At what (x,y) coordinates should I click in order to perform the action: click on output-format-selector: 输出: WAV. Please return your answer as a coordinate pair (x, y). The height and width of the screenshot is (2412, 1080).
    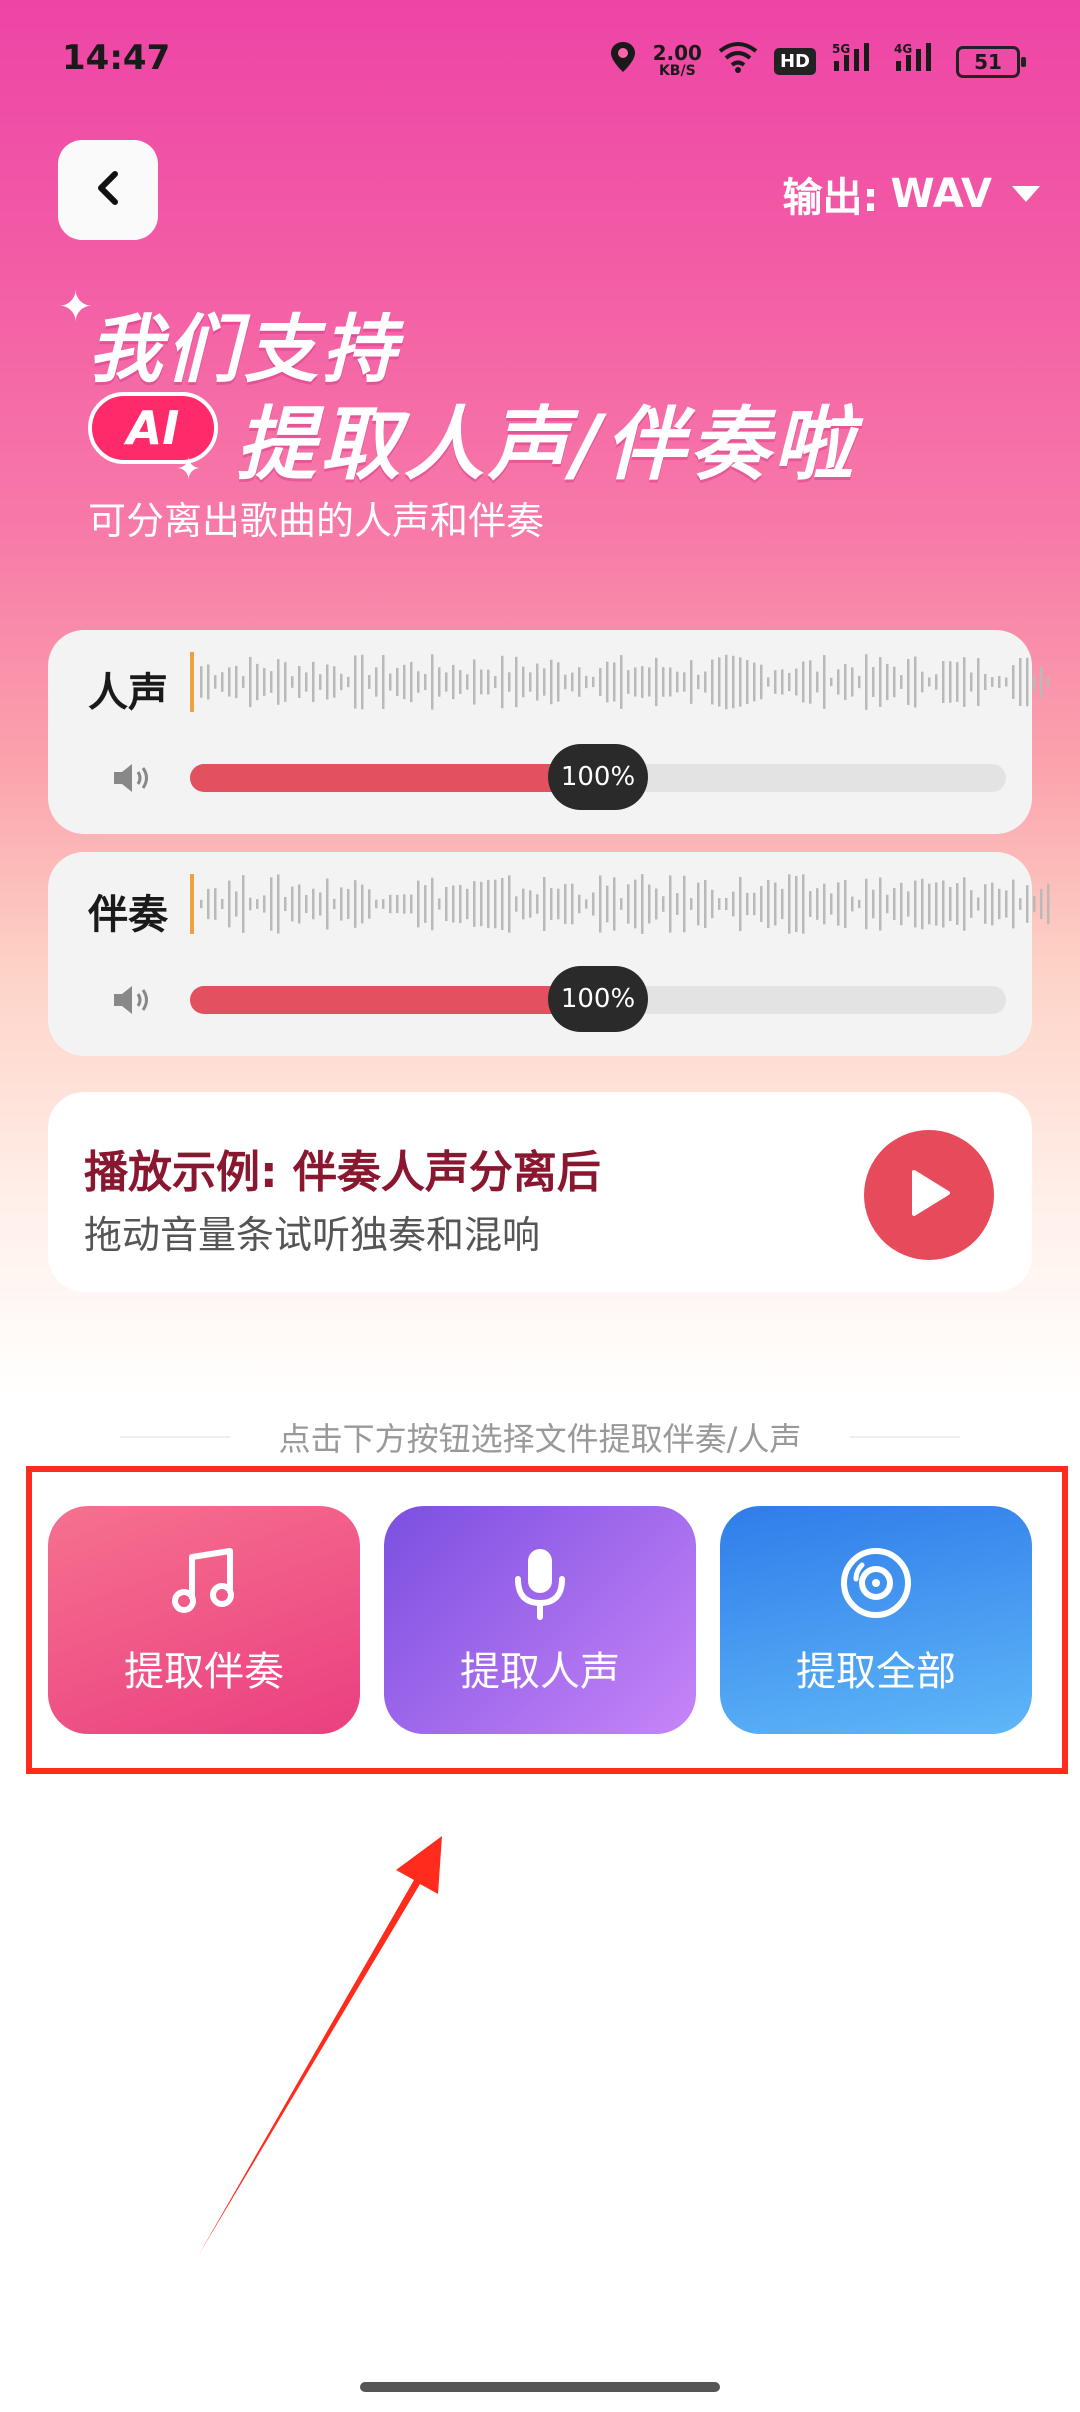
    Looking at the image, I should click on (911, 194).